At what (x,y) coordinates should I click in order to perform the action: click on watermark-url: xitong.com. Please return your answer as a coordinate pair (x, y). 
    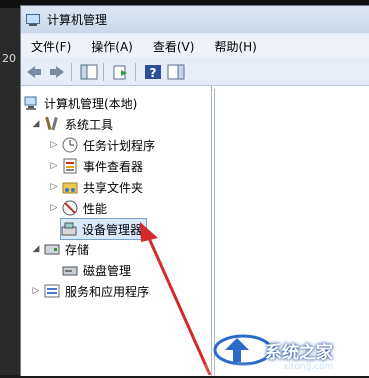
    Looking at the image, I should click on (308, 367).